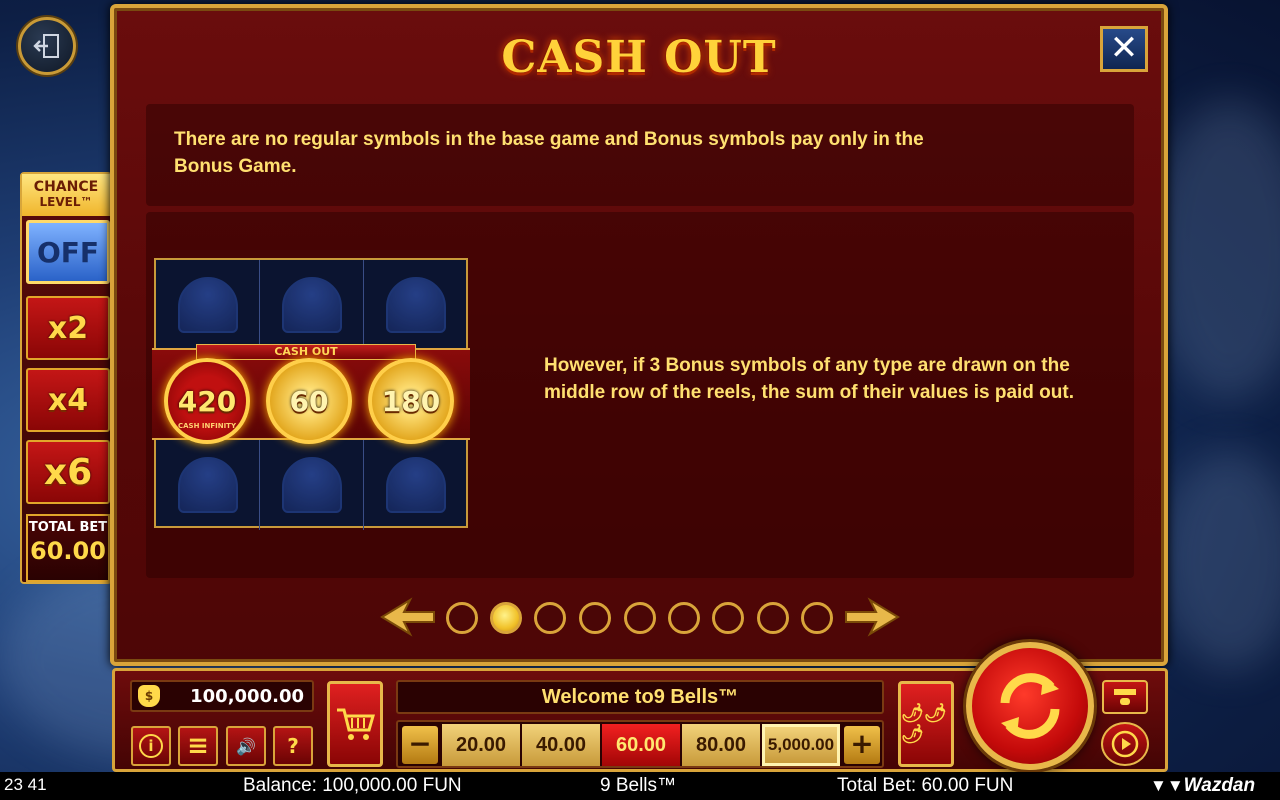  I want to click on chance-level-x6-button: x6, so click(68, 472).